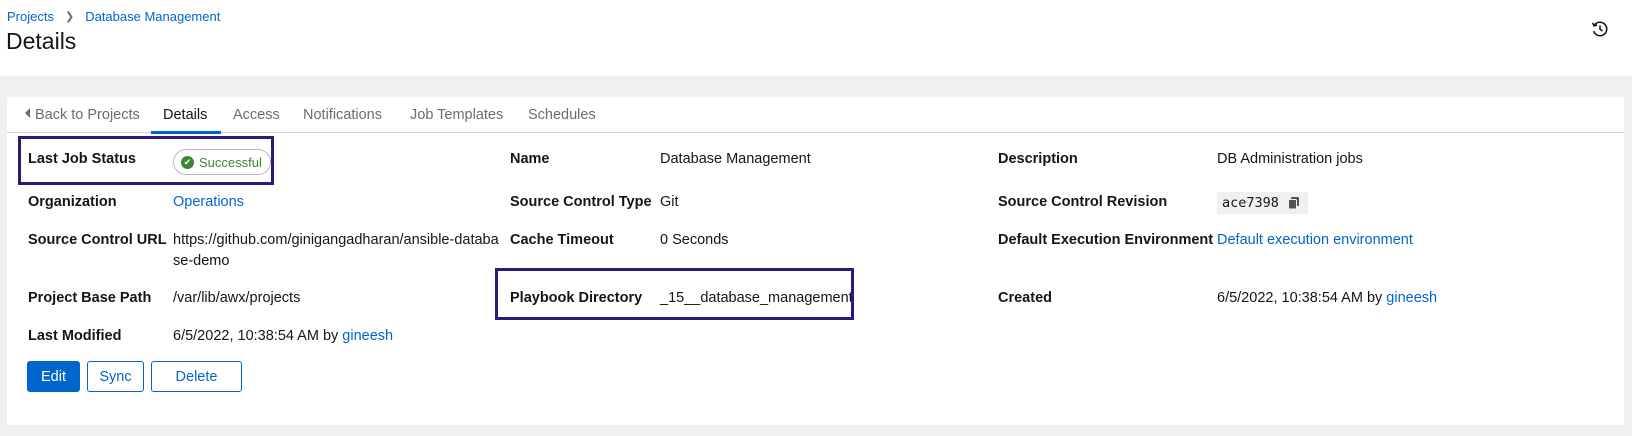 The image size is (1632, 436). What do you see at coordinates (30, 16) in the screenshot?
I see `breadcrumb-projects-link: Projects` at bounding box center [30, 16].